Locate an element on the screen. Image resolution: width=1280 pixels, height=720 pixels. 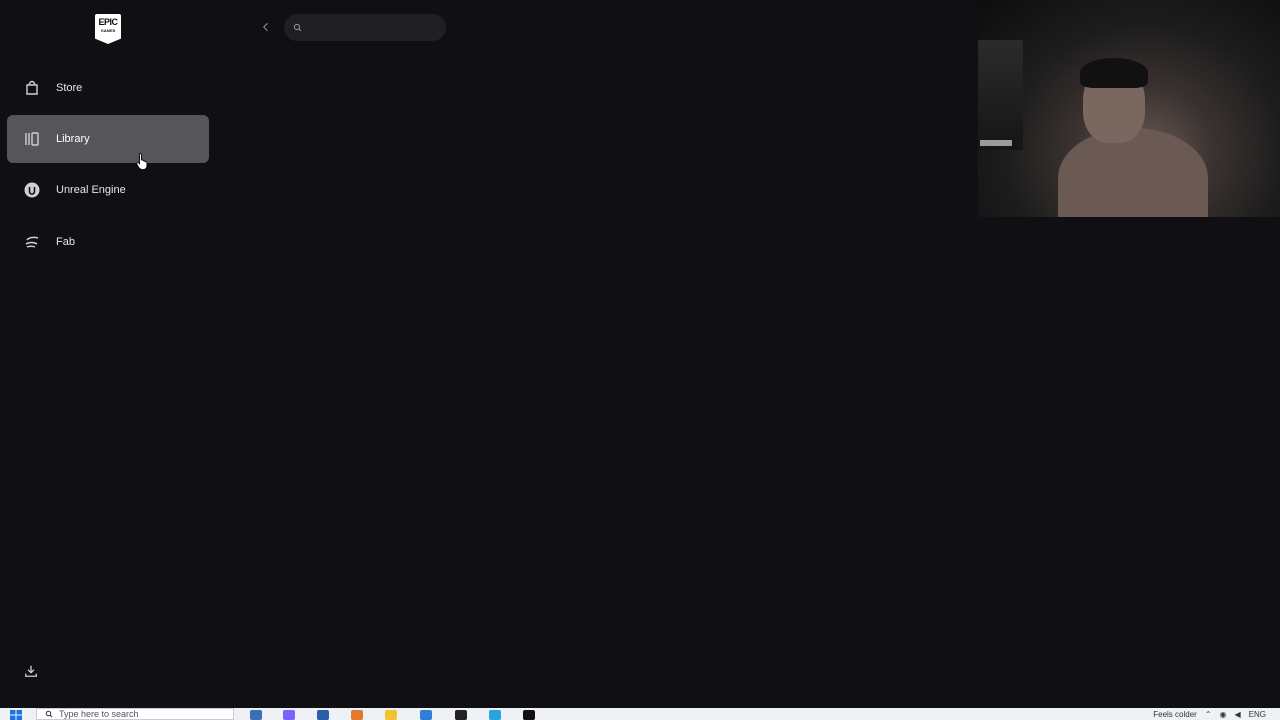
sidebar-item-library: Library is located at coordinates (108, 139).